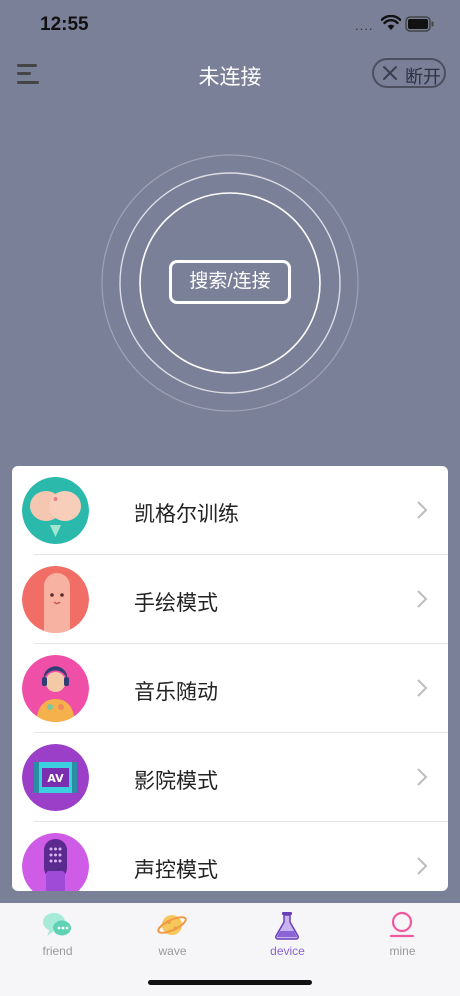 The width and height of the screenshot is (460, 996). I want to click on mode-label: 声控模式, so click(176, 870).